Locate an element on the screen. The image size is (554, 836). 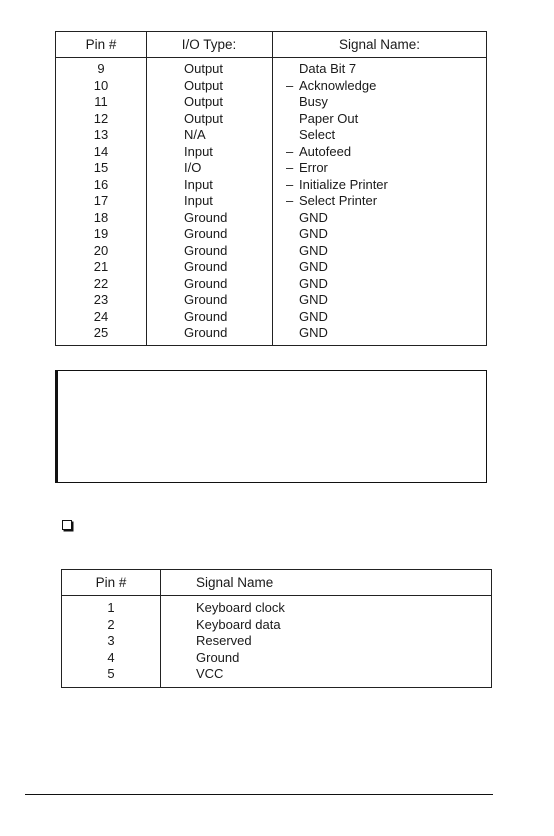
table-row: 10 Output – Acknowledge is located at coordinates (271, 86).